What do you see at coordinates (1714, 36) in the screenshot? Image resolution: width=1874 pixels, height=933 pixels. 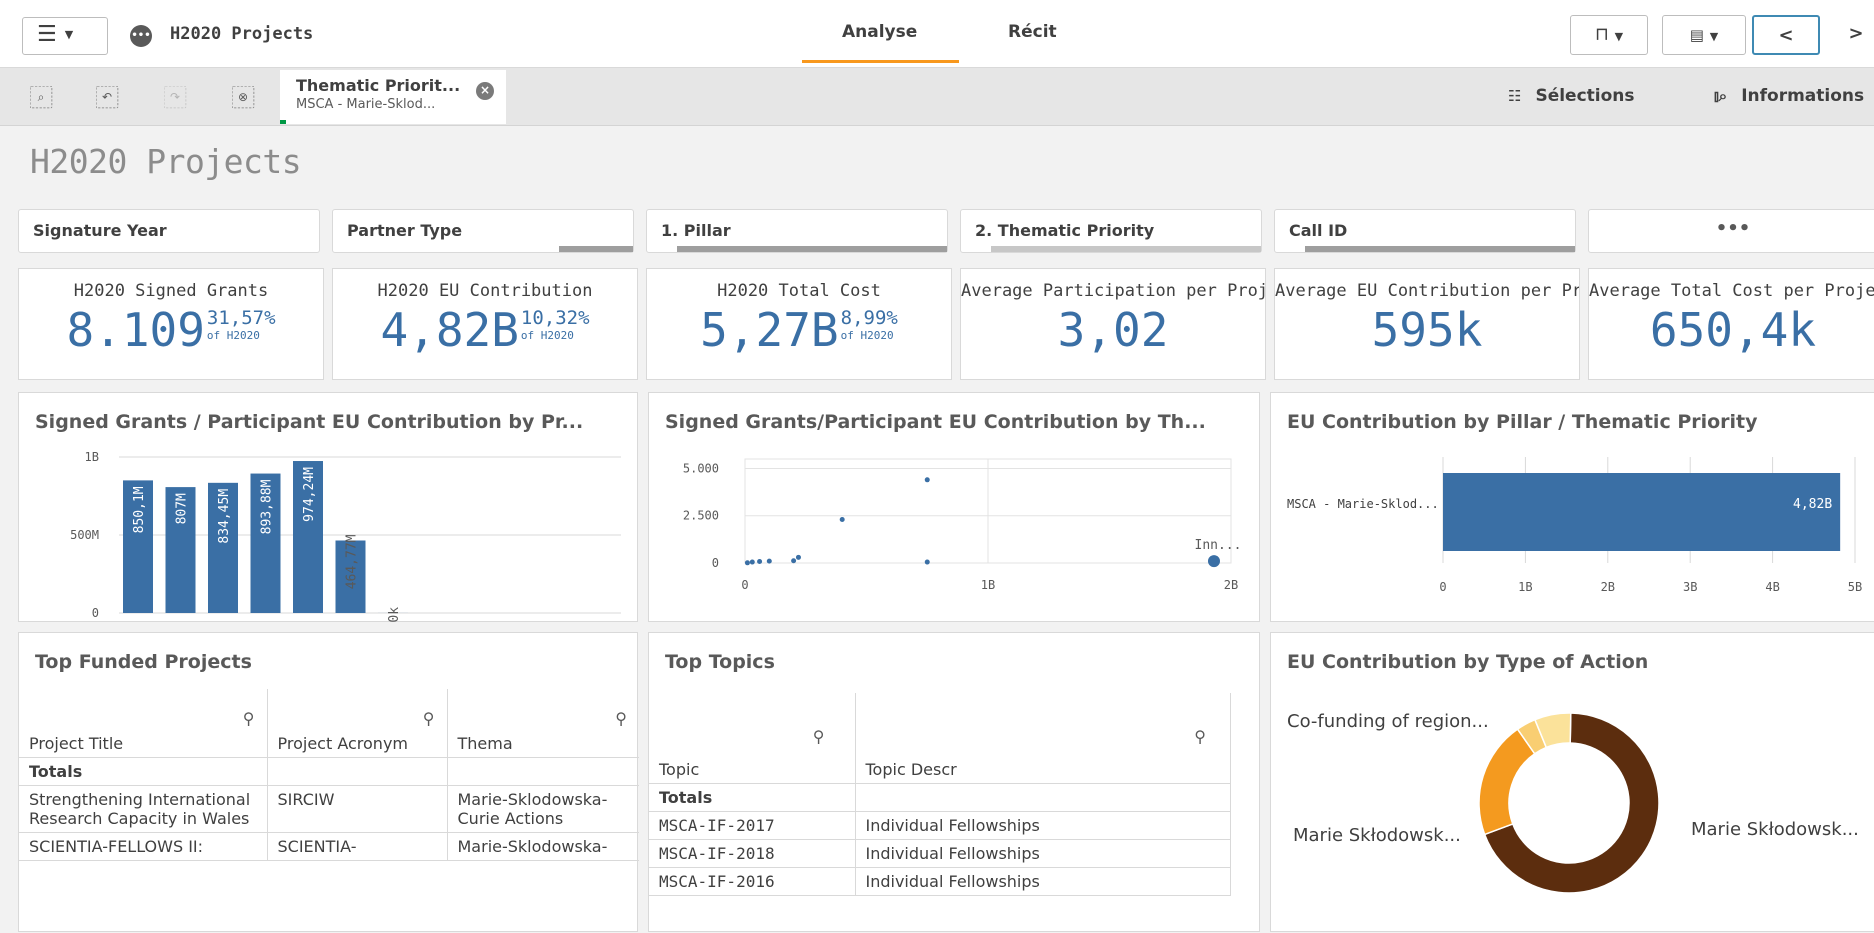 I see `chevron-down-icon: ▼` at bounding box center [1714, 36].